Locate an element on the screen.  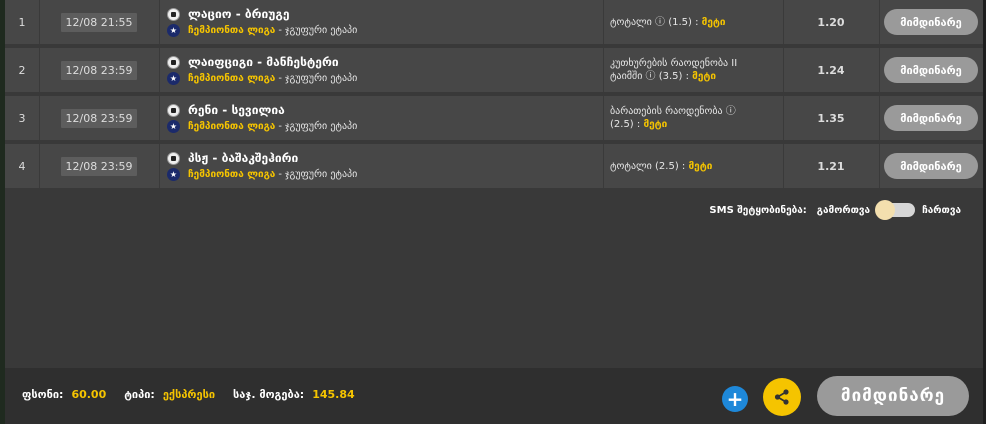
market-text: ტოტალი ⓘ (1.5) : is located at coordinates (656, 22).